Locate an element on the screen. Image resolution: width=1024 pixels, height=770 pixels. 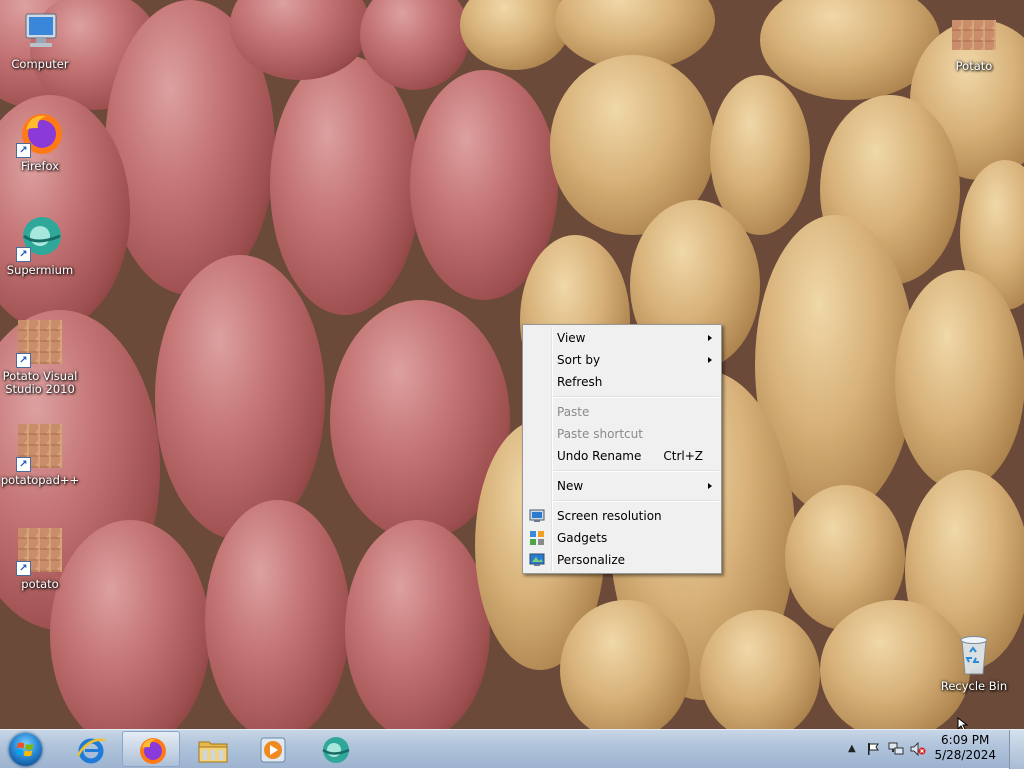
taskbar-media-player is located at coordinates (273, 749).